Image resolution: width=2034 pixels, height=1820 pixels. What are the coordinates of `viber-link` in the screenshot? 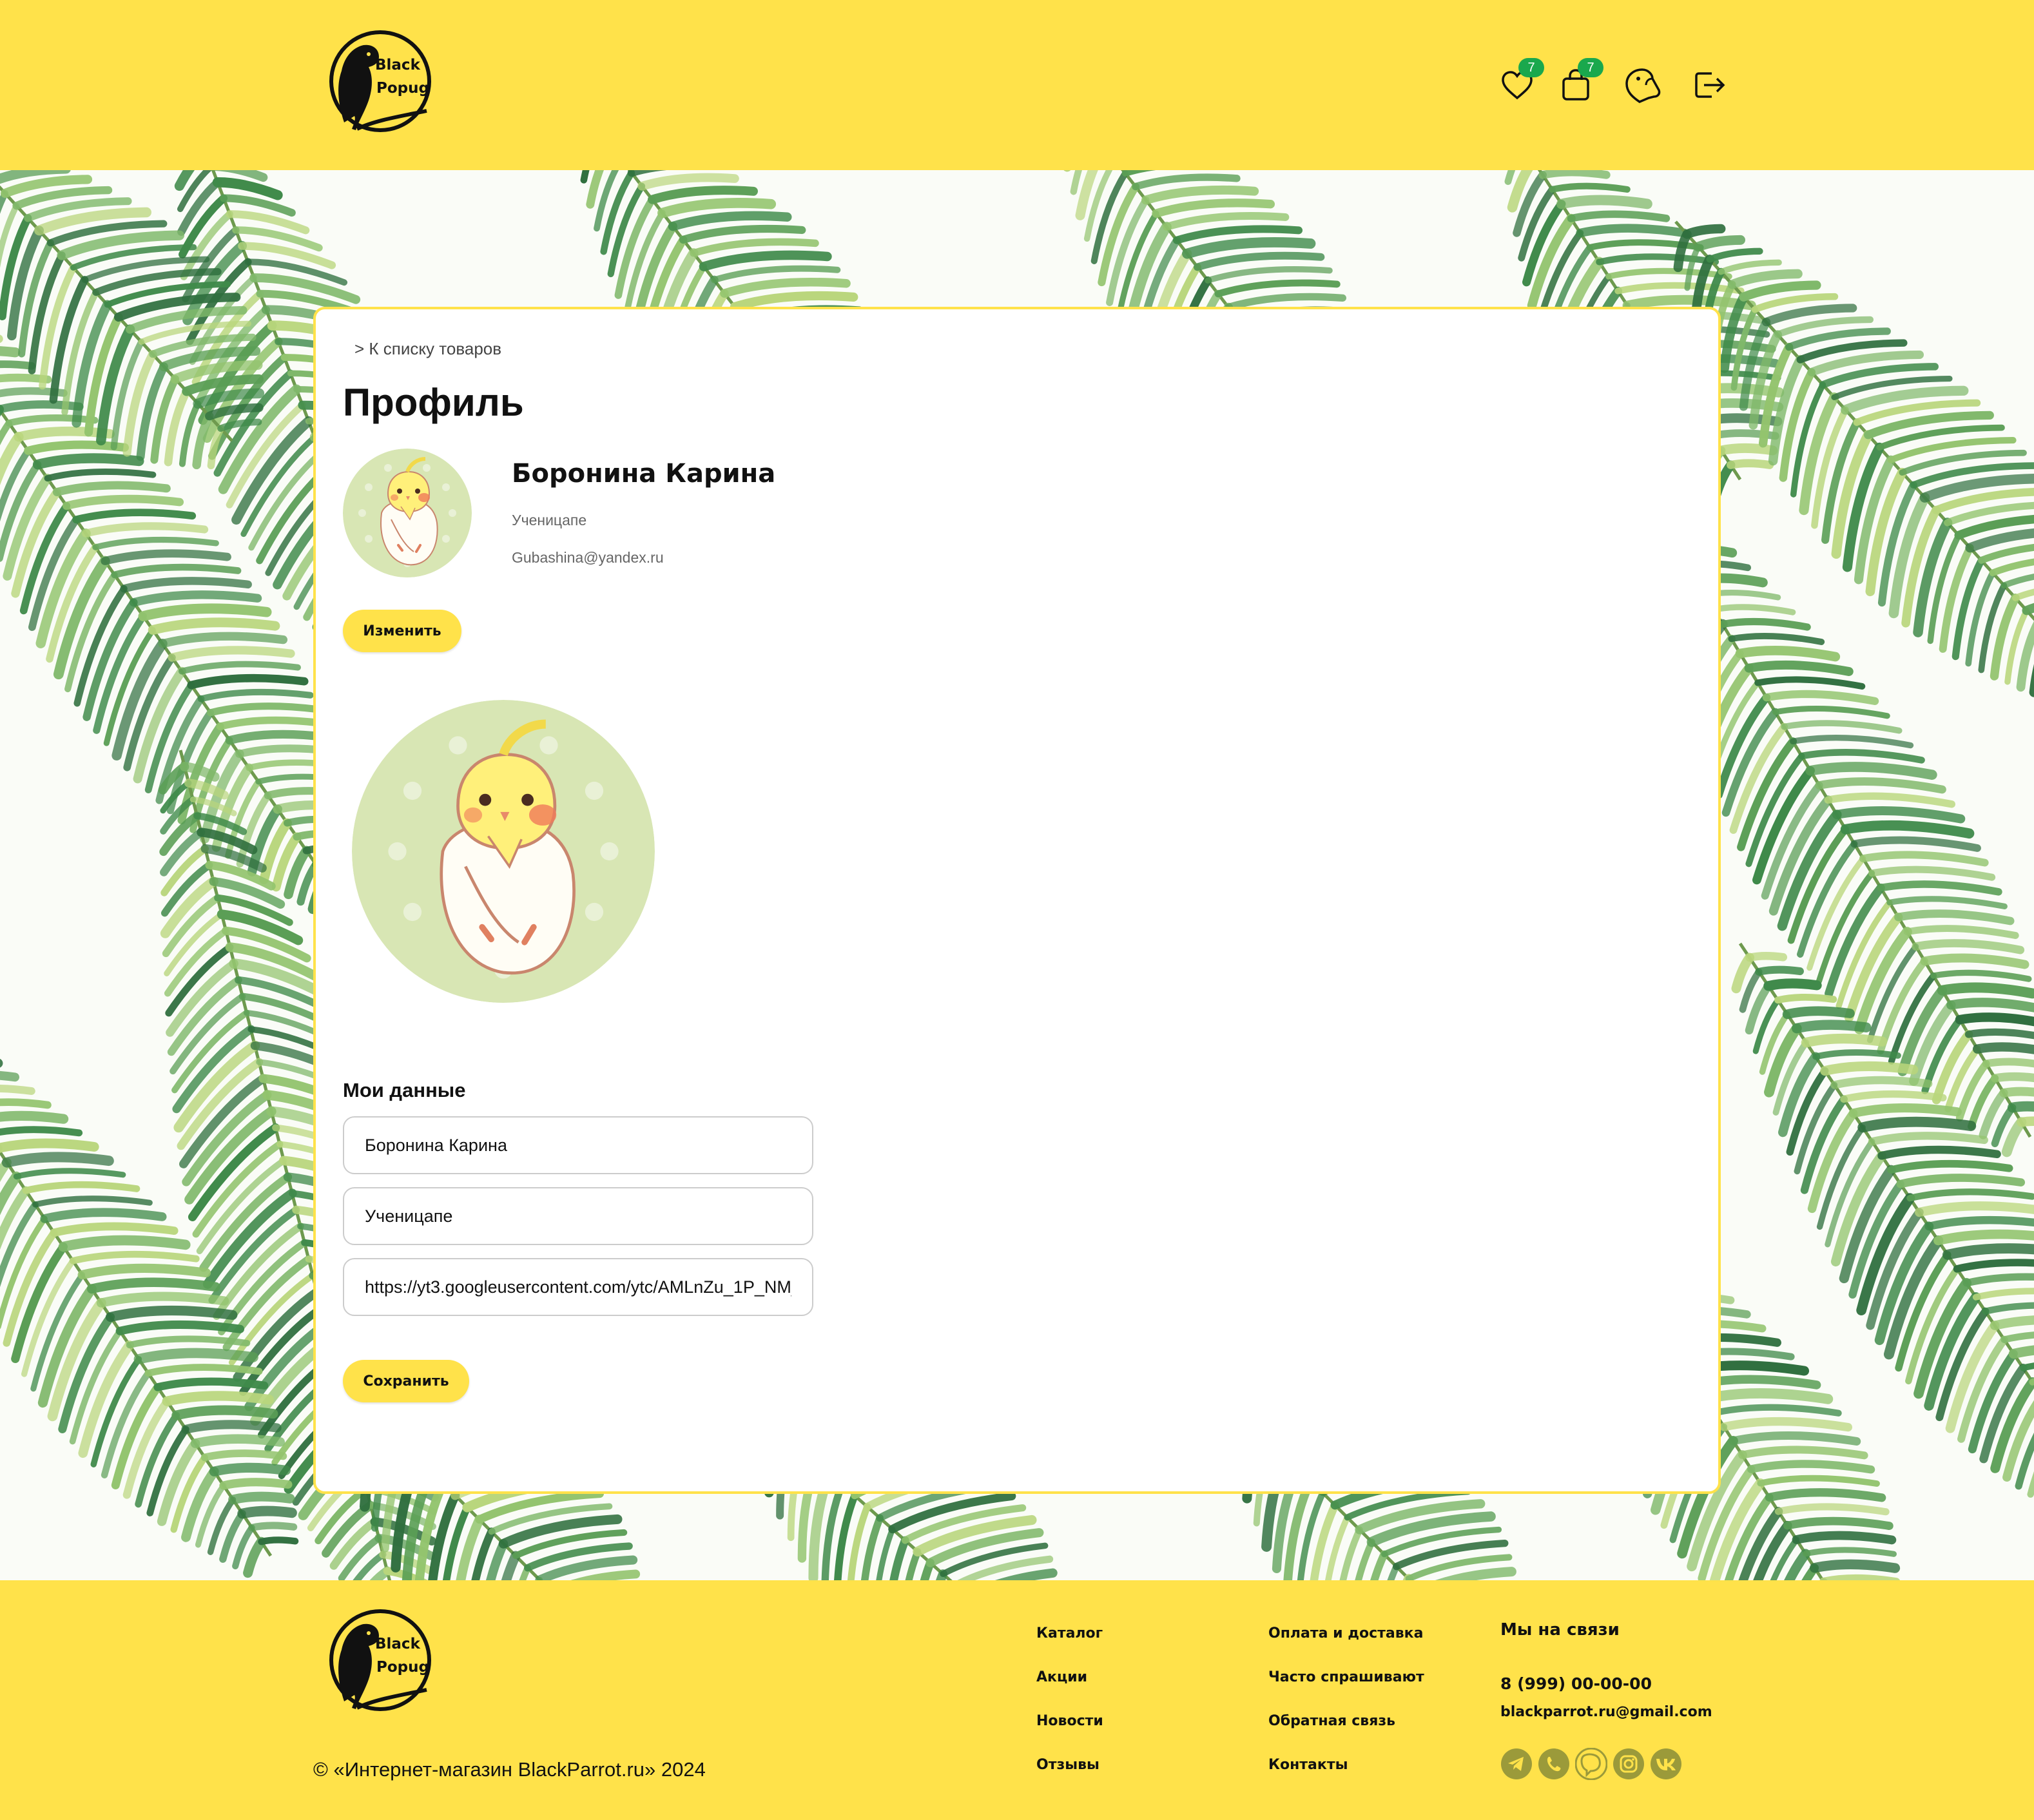 It's located at (1591, 1764).